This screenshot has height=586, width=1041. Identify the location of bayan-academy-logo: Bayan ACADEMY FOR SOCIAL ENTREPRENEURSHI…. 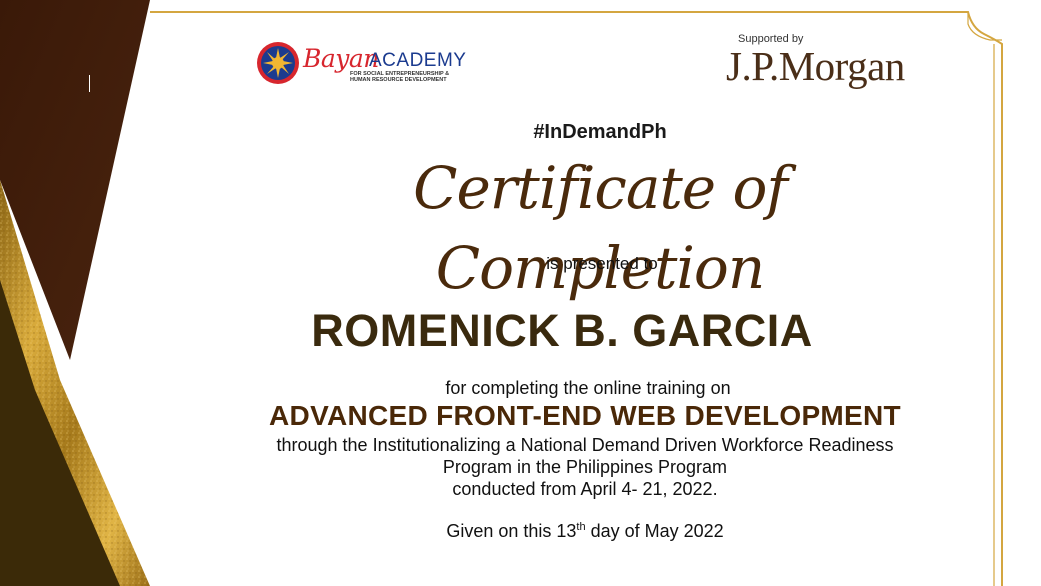
(360, 64).